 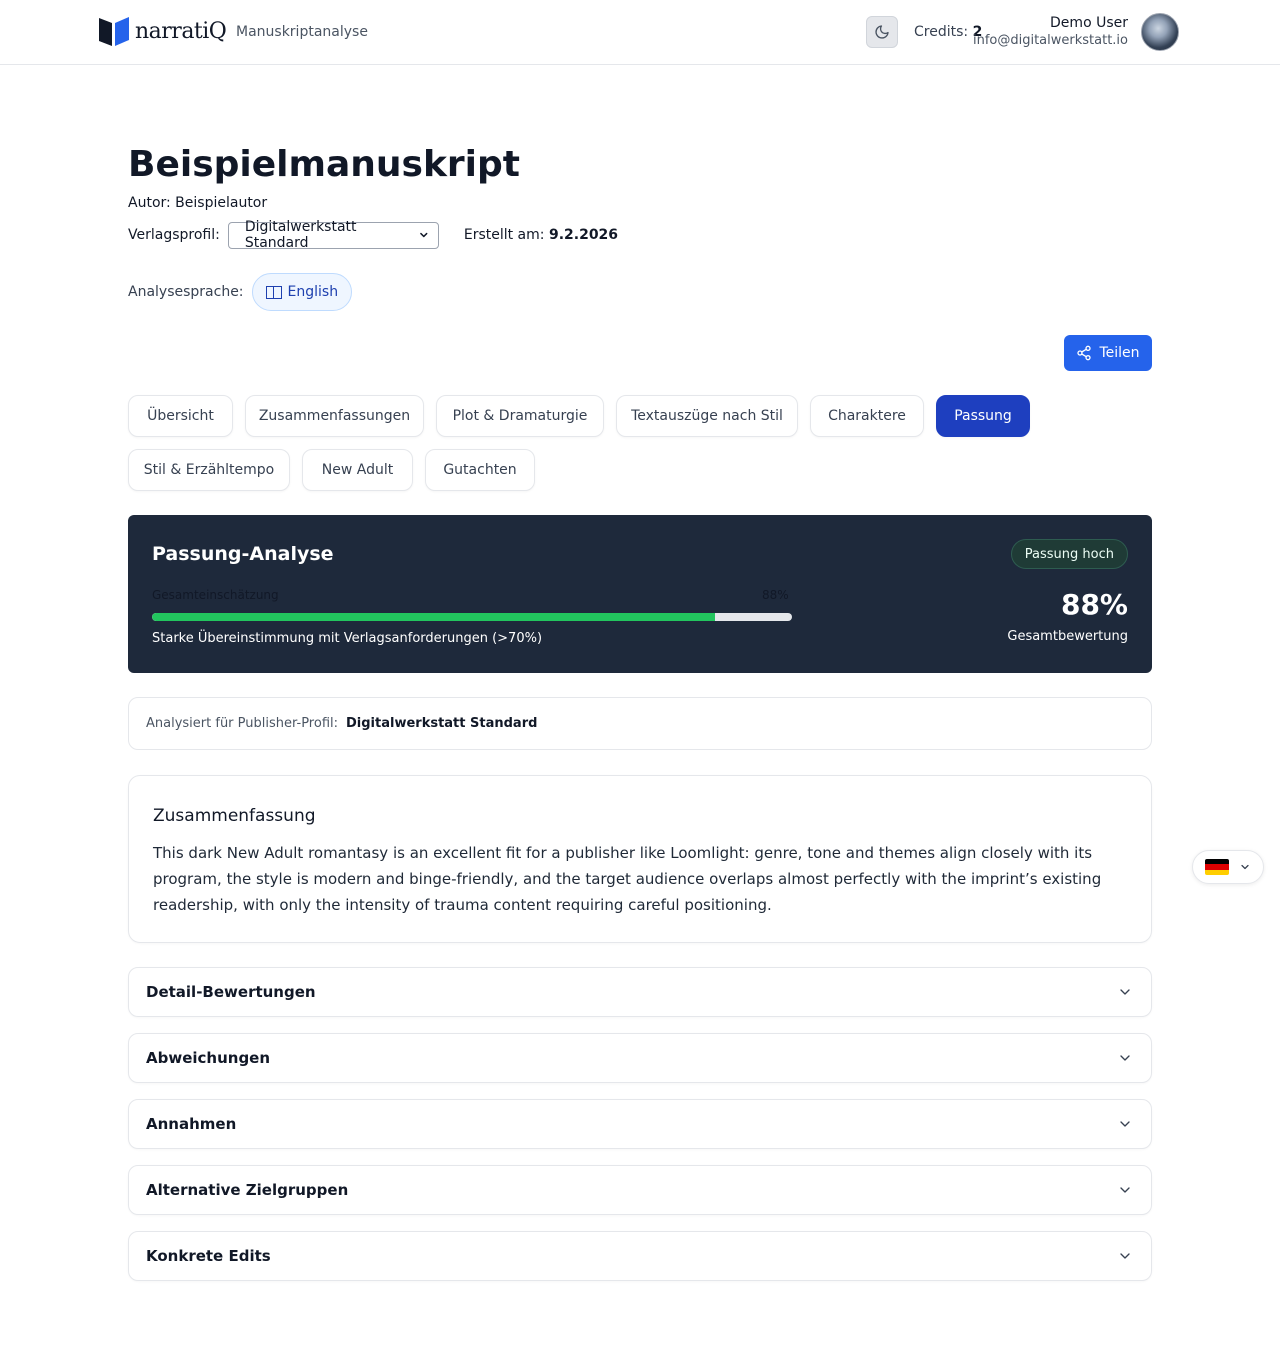 What do you see at coordinates (1050, 40) in the screenshot?
I see `user-email: info@digitalwerkstatt.io` at bounding box center [1050, 40].